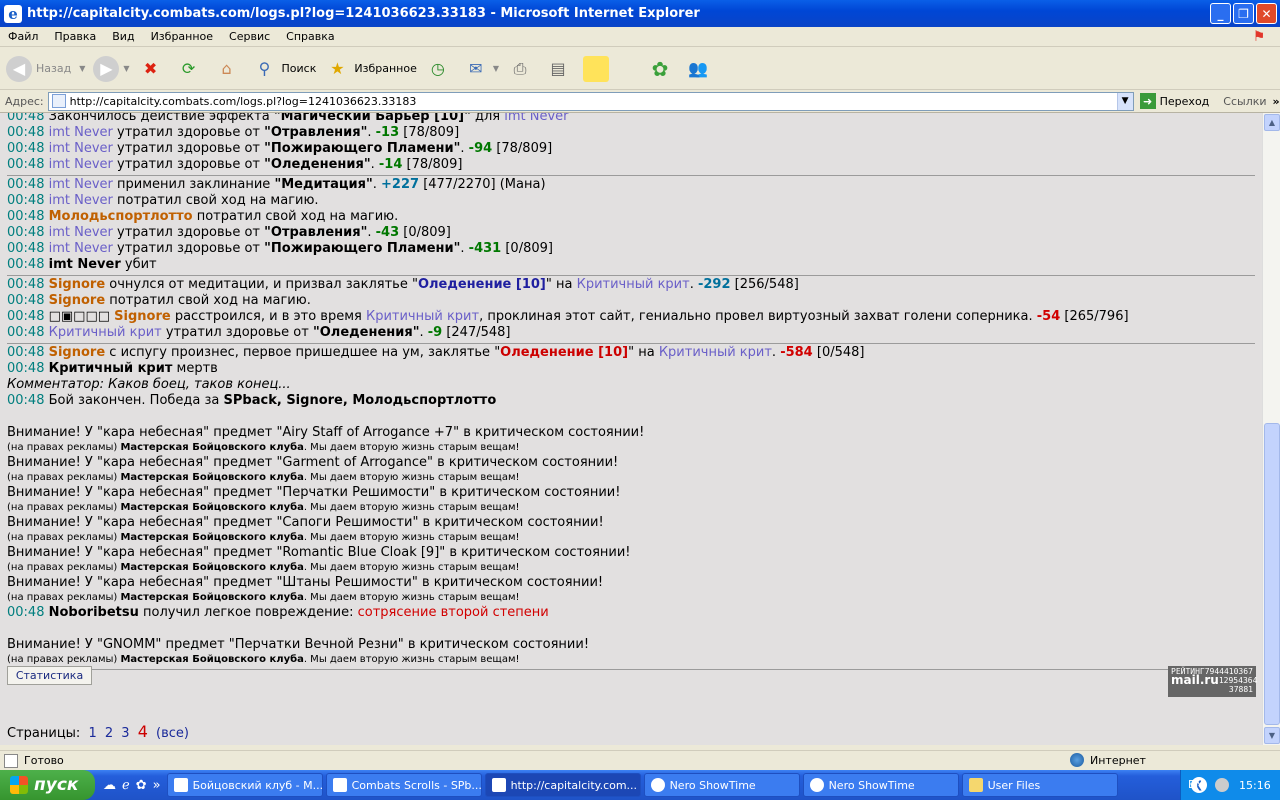  I want to click on scroll-down-icon: ▼, so click(1272, 735).